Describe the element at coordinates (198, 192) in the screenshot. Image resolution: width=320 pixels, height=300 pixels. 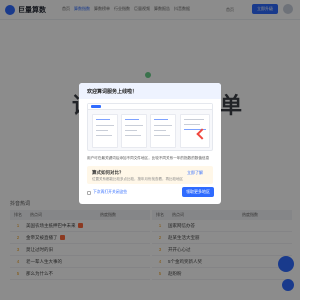
I see `confirm-button: 领取更多地区` at that location.